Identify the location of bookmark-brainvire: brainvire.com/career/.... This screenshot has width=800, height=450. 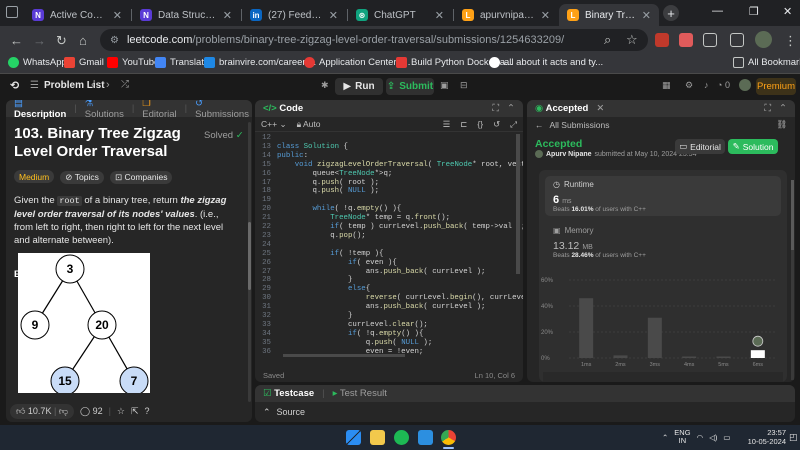
(260, 62).